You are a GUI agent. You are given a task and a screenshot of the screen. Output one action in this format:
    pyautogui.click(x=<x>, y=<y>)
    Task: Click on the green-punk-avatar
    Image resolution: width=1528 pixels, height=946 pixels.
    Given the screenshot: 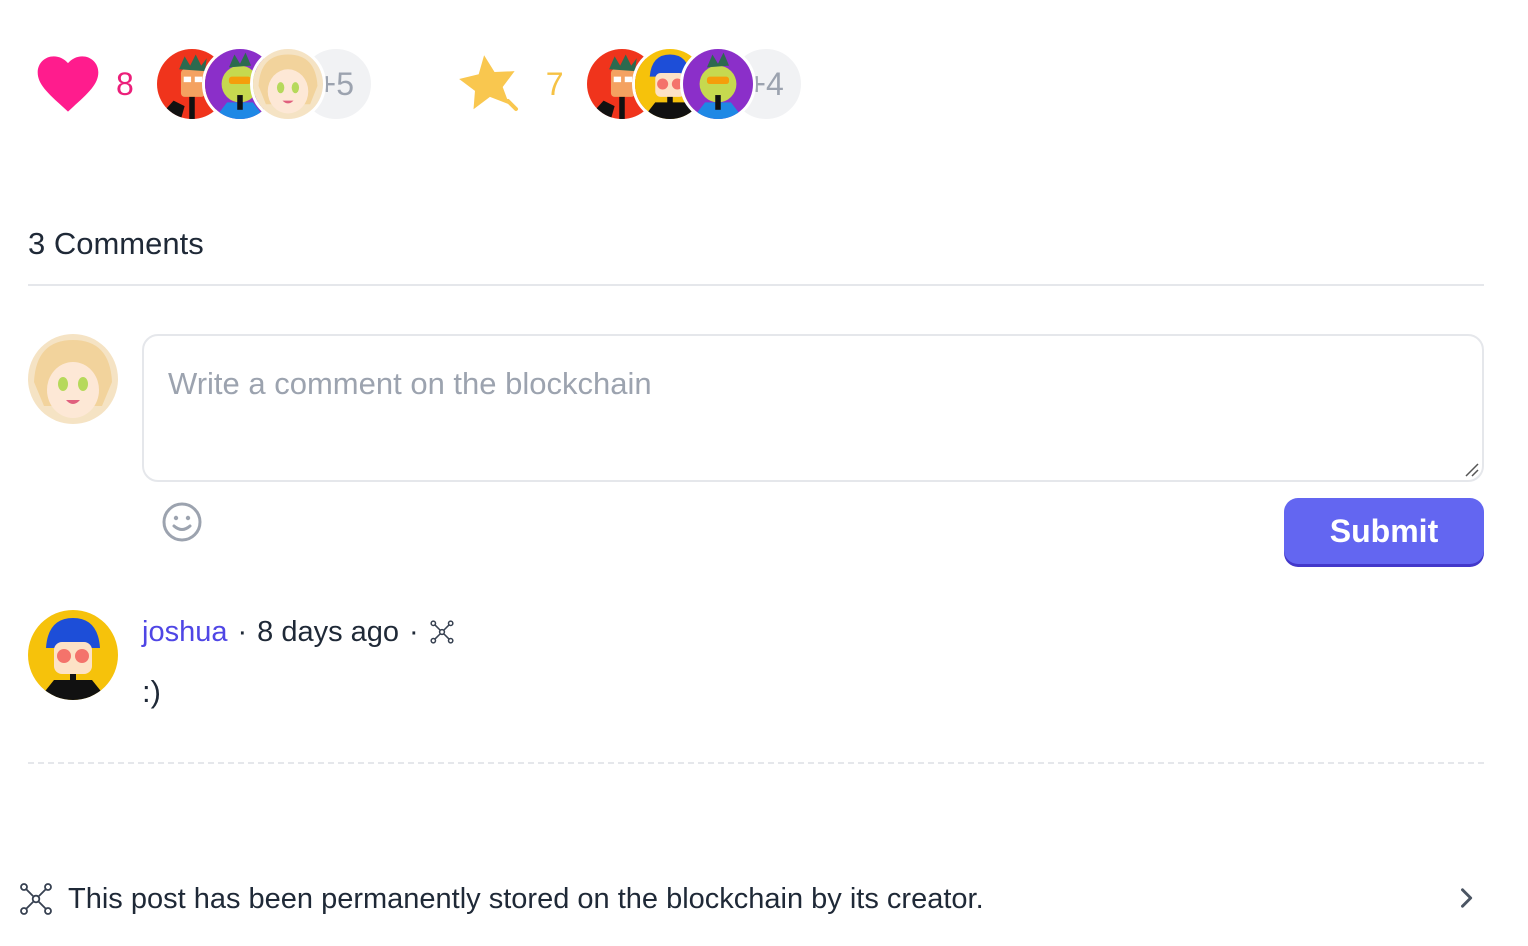 What is the action you would take?
    pyautogui.click(x=717, y=84)
    